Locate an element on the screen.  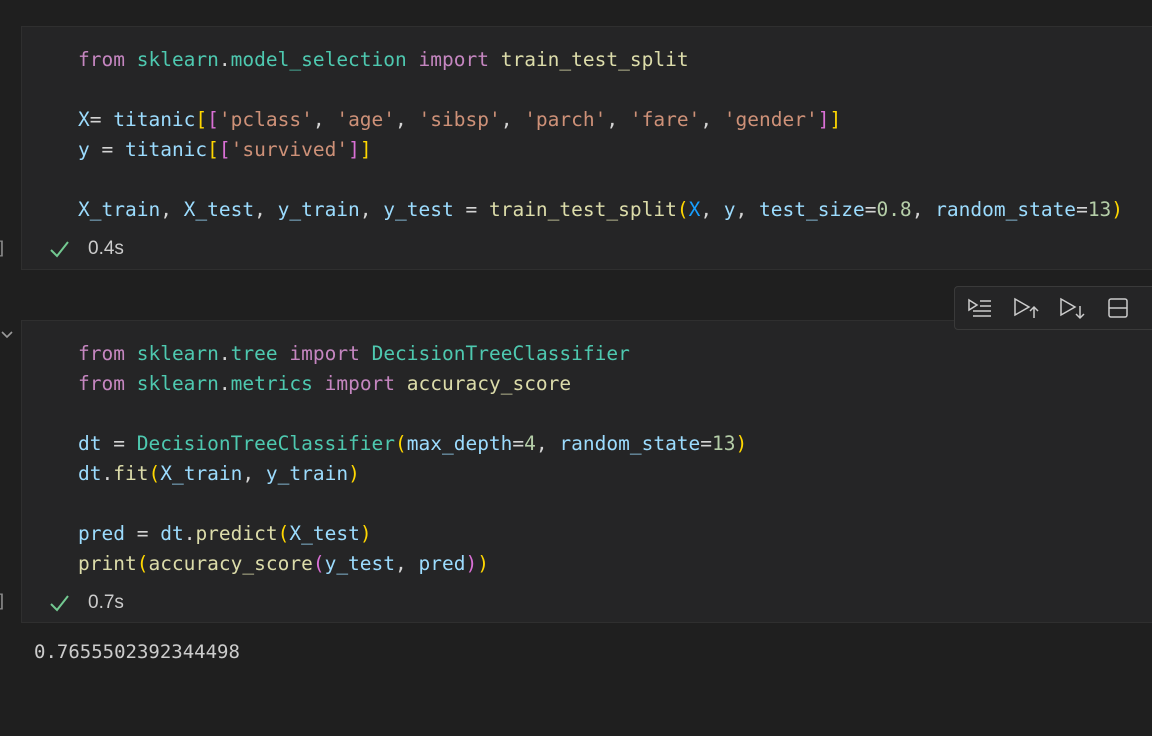
code-token: model_selection is located at coordinates (318, 59).